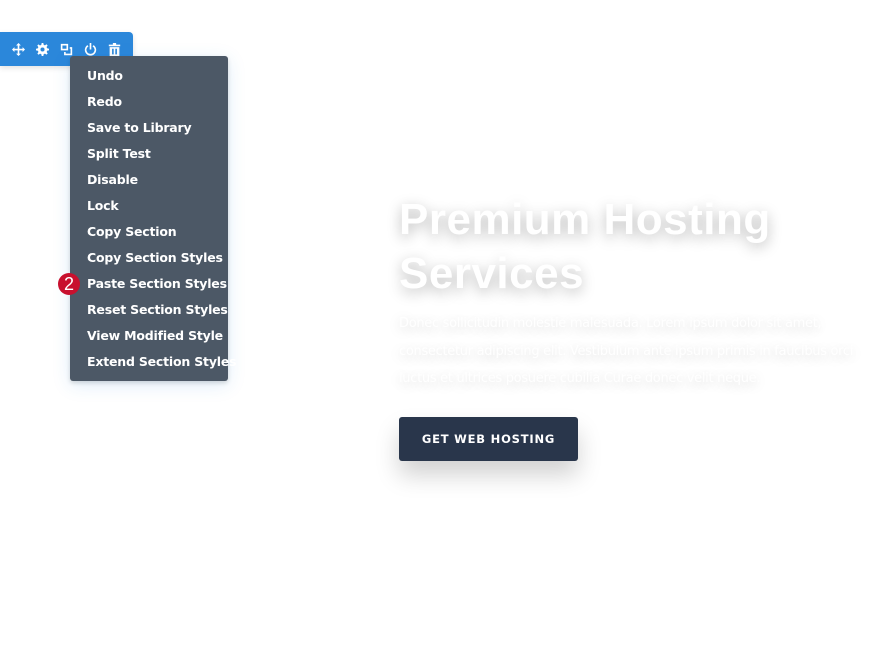 This screenshot has height=648, width=880. What do you see at coordinates (149, 232) in the screenshot?
I see `menu-item-copy-section: Copy Section` at bounding box center [149, 232].